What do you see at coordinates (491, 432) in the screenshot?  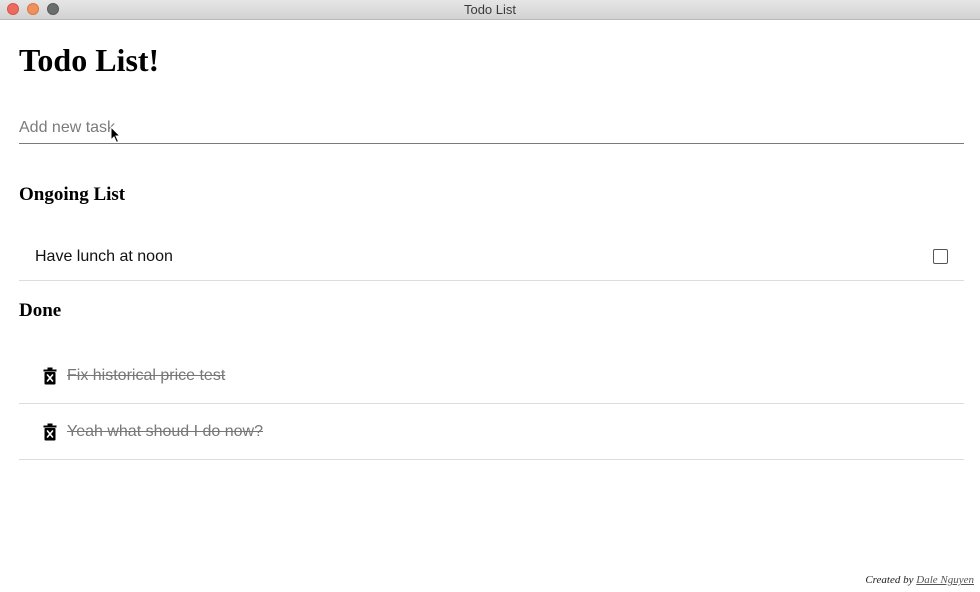 I see `done-list-item: Yeah what shoud I do now?` at bounding box center [491, 432].